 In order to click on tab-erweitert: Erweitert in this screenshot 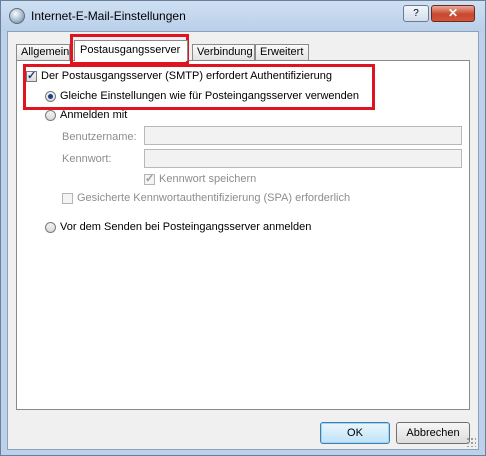, I will do `click(282, 52)`.